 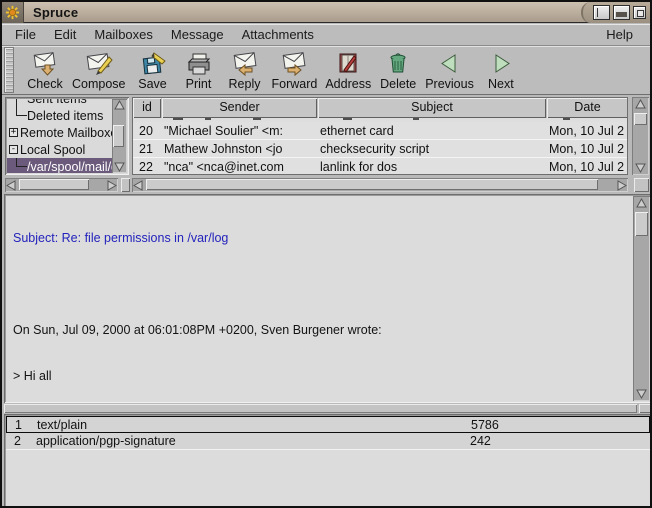 I want to click on address-button: Address, so click(x=348, y=70).